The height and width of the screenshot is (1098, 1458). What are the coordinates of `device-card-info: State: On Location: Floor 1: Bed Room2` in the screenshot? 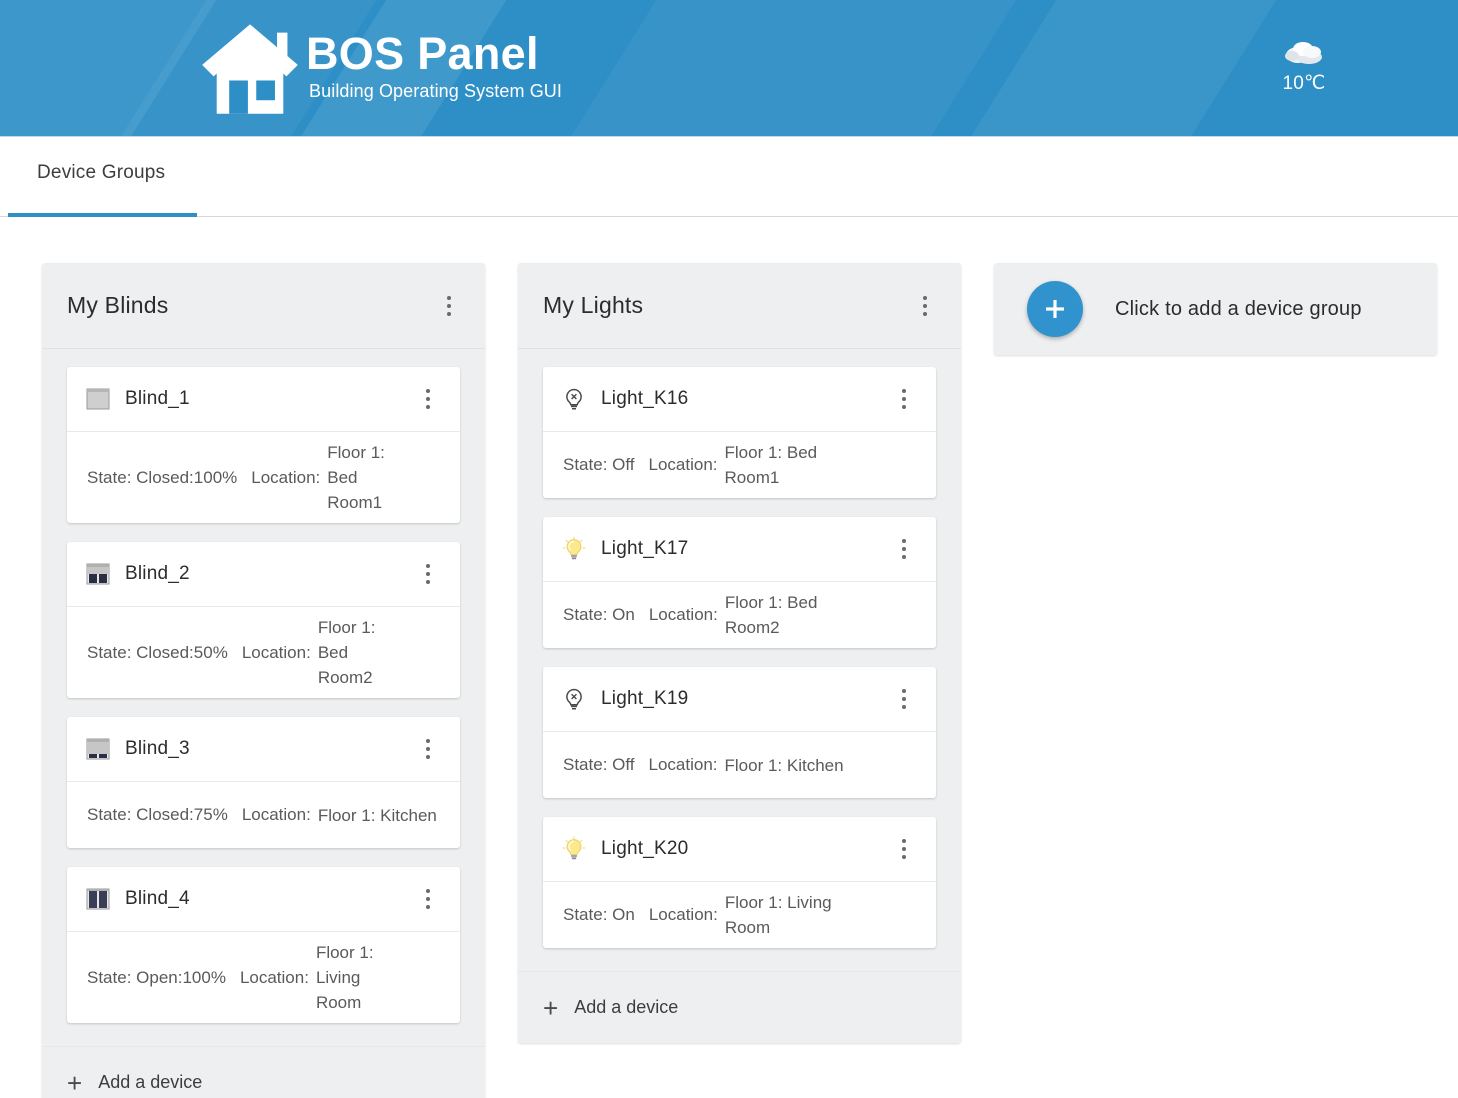 It's located at (739, 615).